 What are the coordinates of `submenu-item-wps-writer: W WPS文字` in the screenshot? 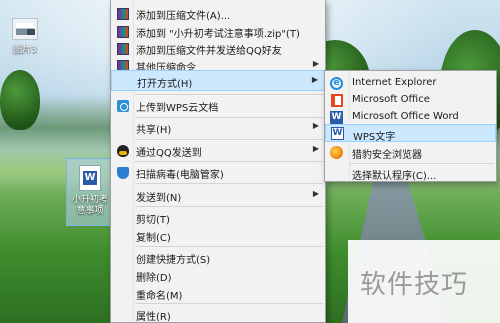 It's located at (410, 133).